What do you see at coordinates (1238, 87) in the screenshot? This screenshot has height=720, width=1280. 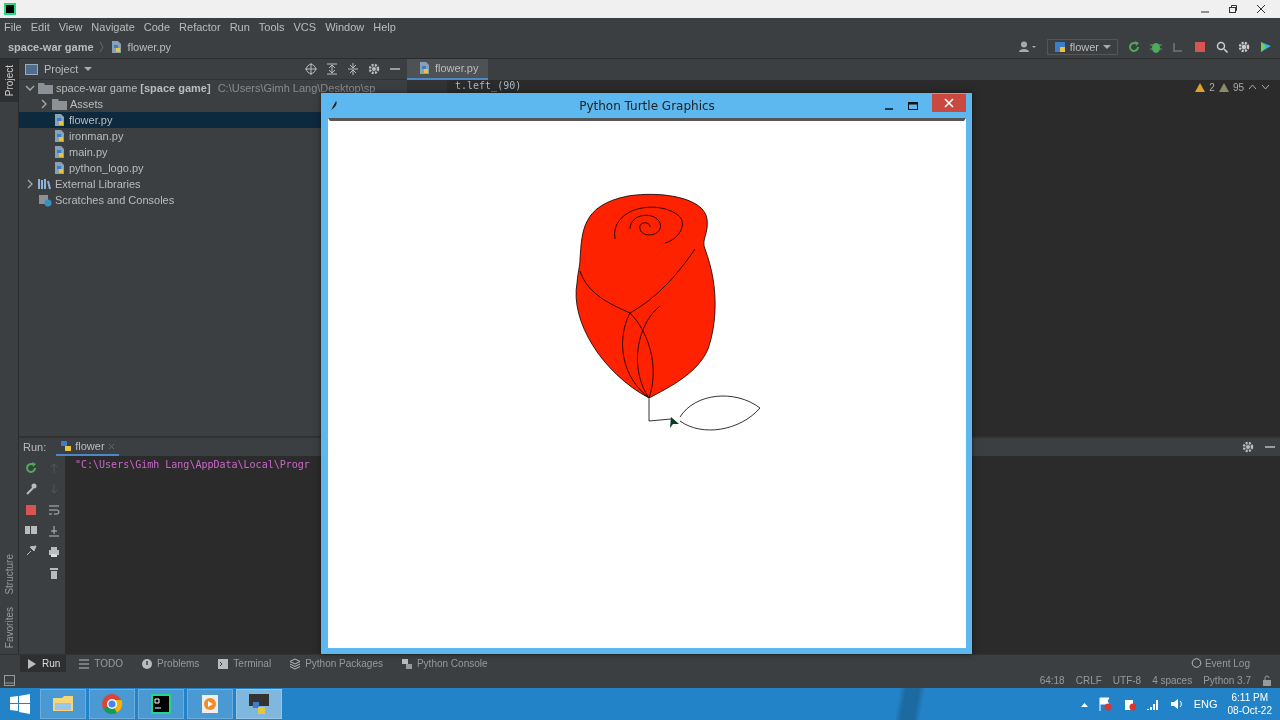 I see `warning-count: 95` at bounding box center [1238, 87].